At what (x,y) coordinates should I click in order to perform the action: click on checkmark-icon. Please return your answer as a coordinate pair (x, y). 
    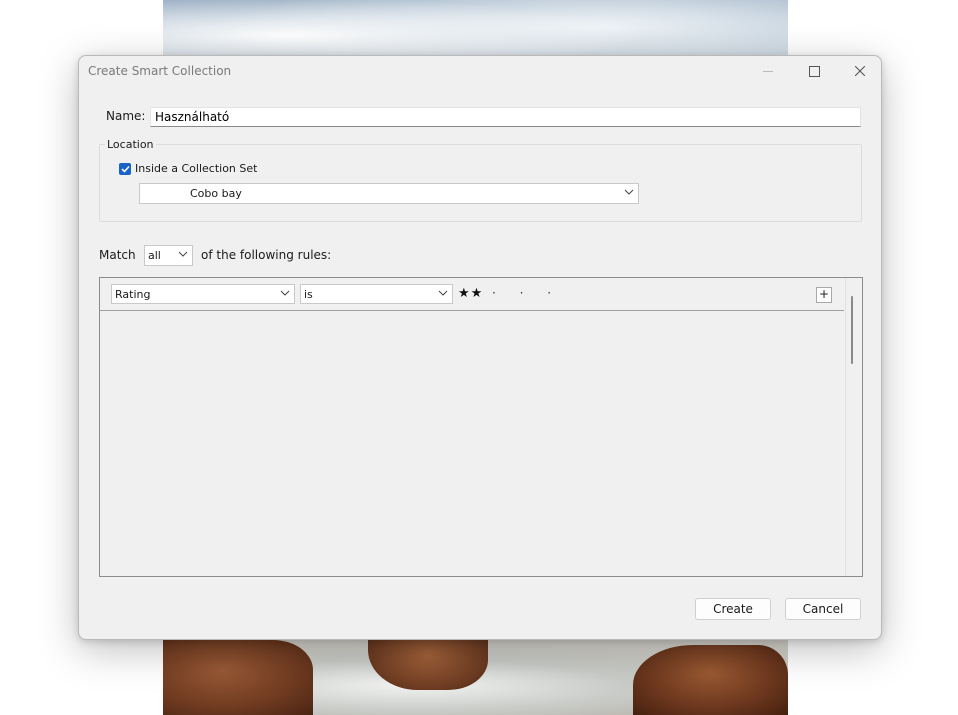
    Looking at the image, I should click on (125, 169).